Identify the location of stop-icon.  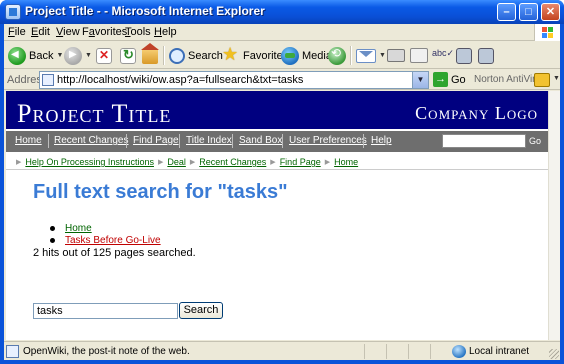
(104, 55).